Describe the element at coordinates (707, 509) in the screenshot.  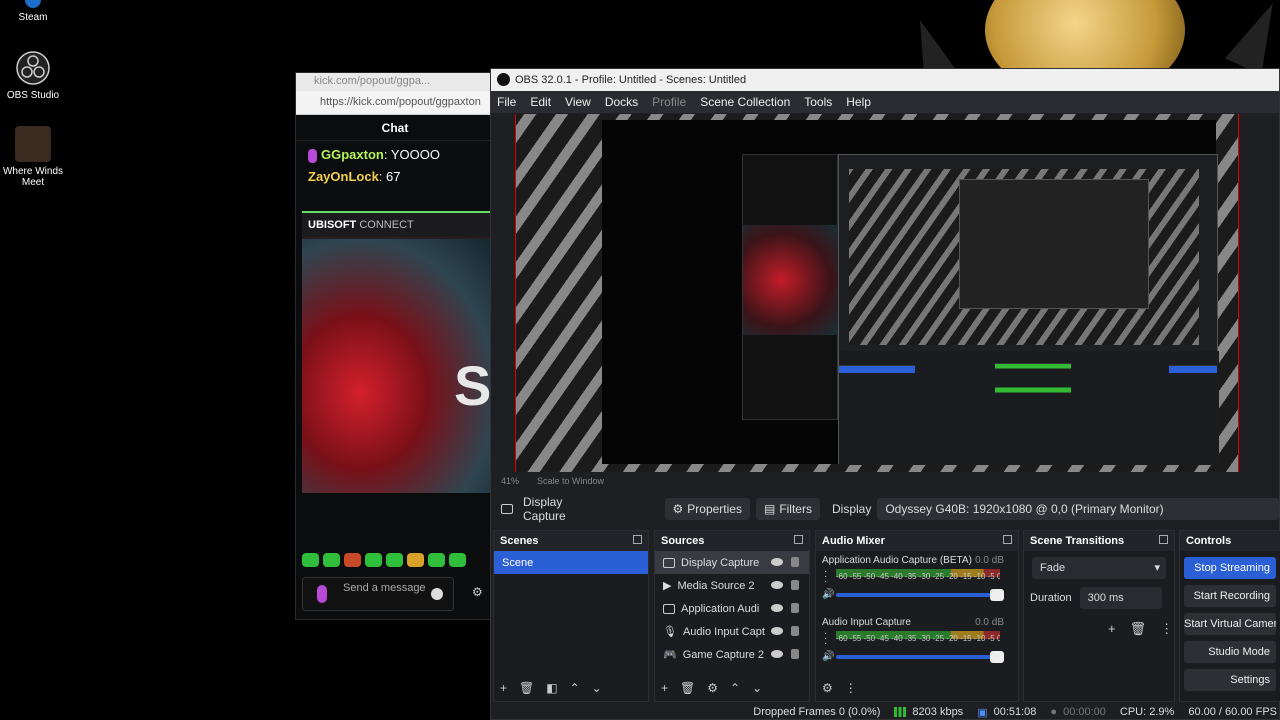
I see `properties-button: ⚙ Properties` at that location.